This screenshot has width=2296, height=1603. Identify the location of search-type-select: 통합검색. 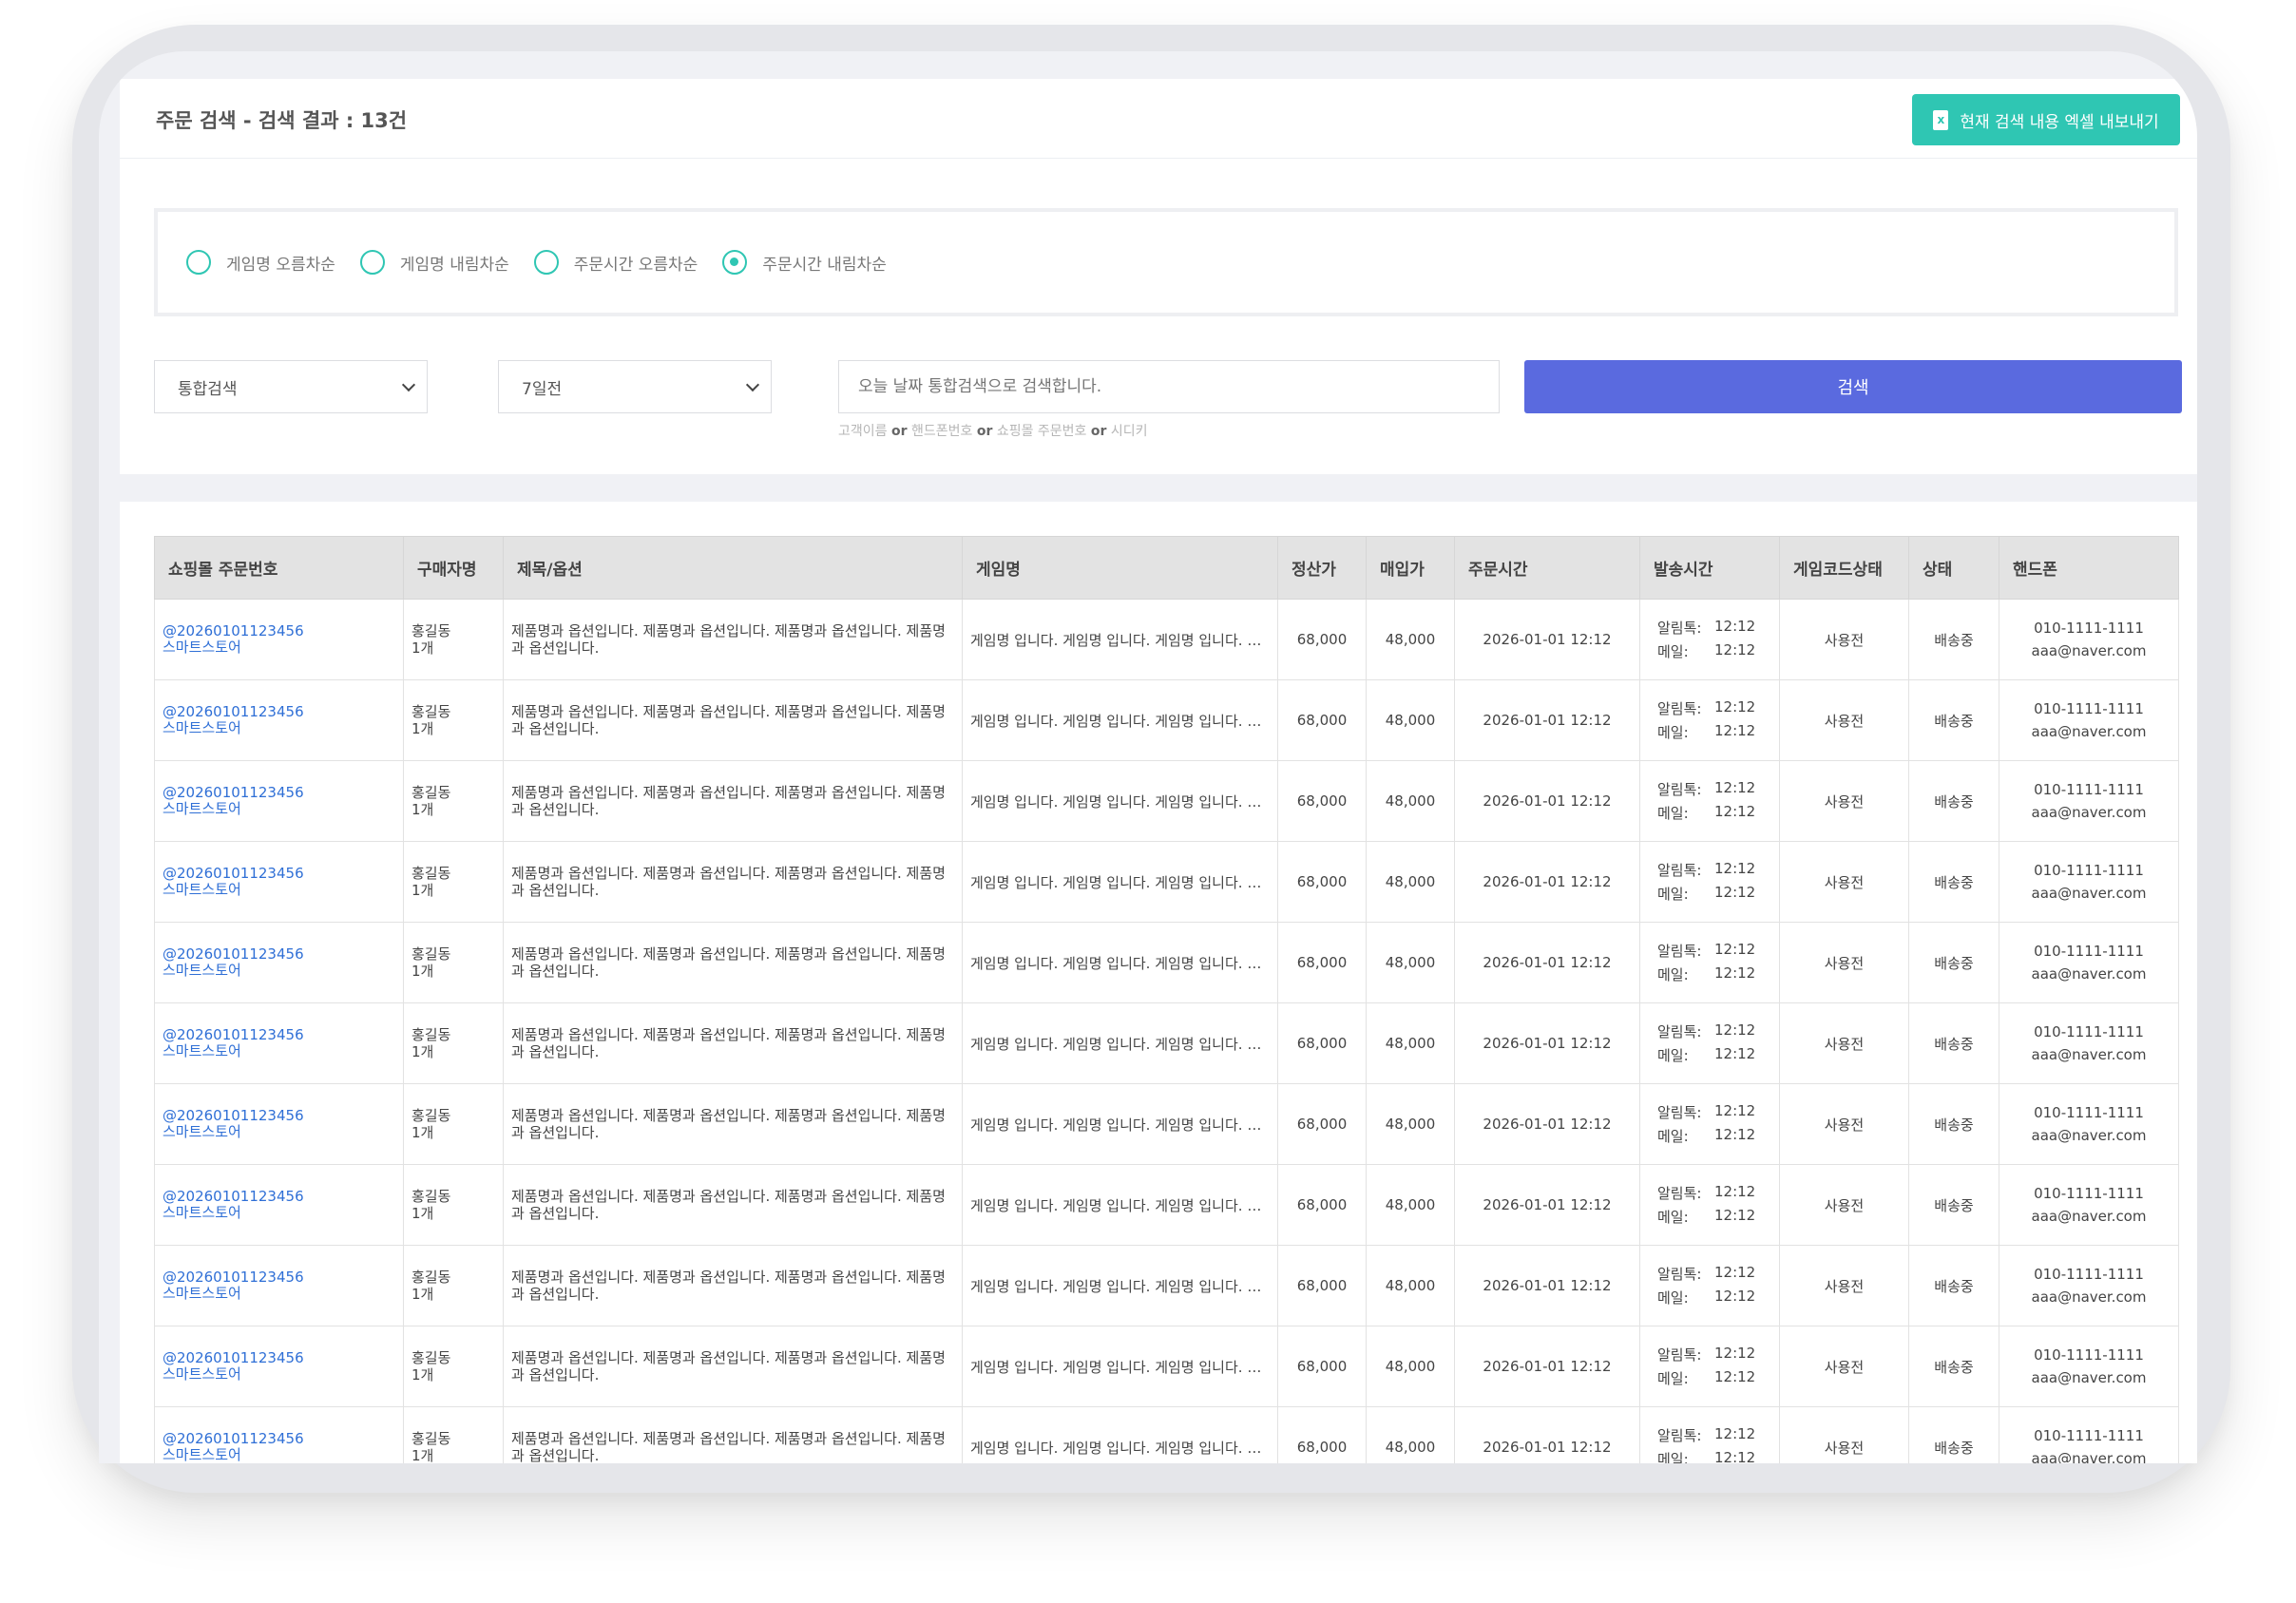
(291, 386).